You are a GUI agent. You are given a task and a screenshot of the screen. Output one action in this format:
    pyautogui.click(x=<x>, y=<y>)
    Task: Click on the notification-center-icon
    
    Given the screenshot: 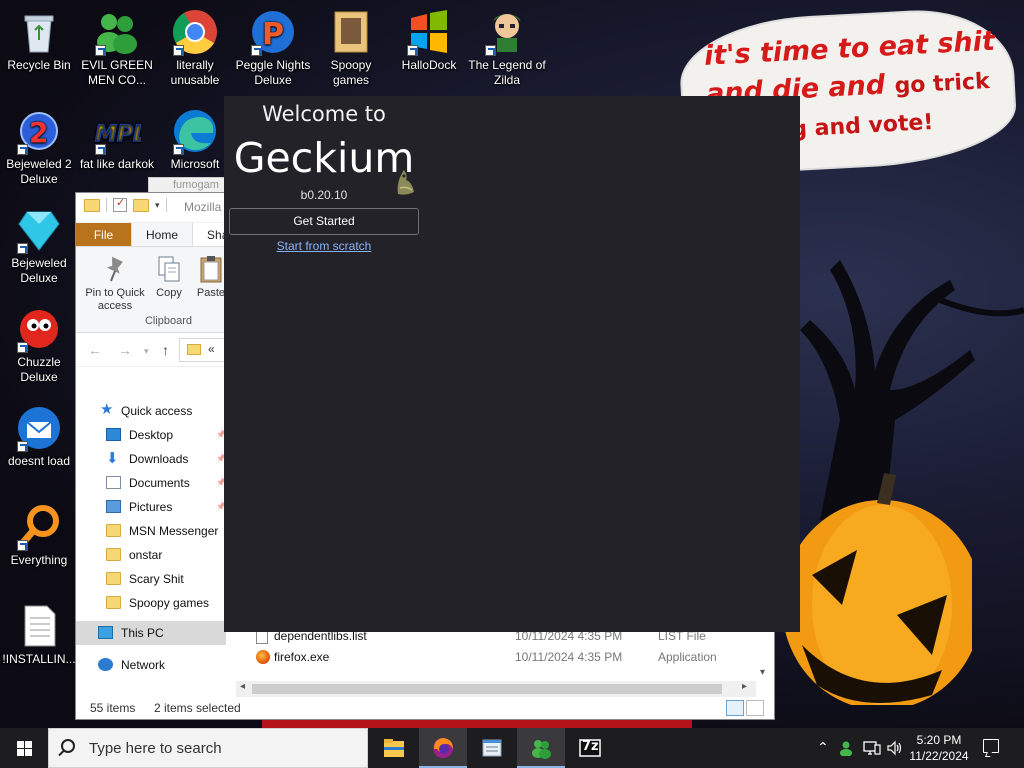 What is the action you would take?
    pyautogui.click(x=991, y=746)
    